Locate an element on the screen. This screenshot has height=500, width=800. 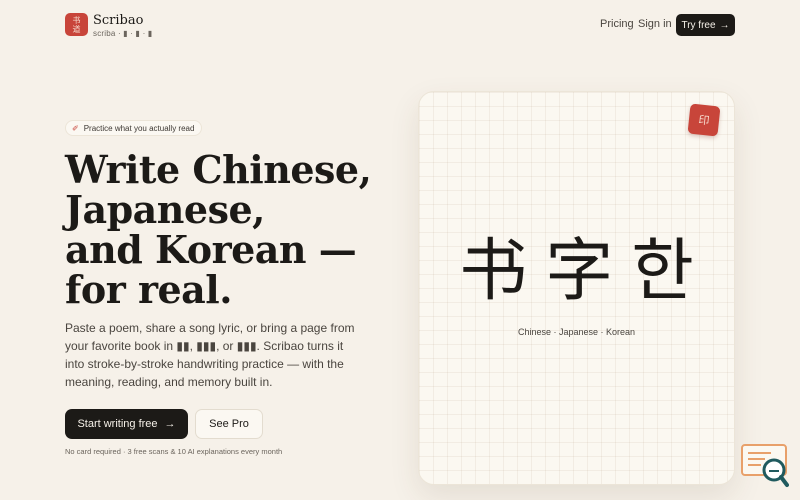
brand-logo-icon: 书 道 is located at coordinates (76, 24).